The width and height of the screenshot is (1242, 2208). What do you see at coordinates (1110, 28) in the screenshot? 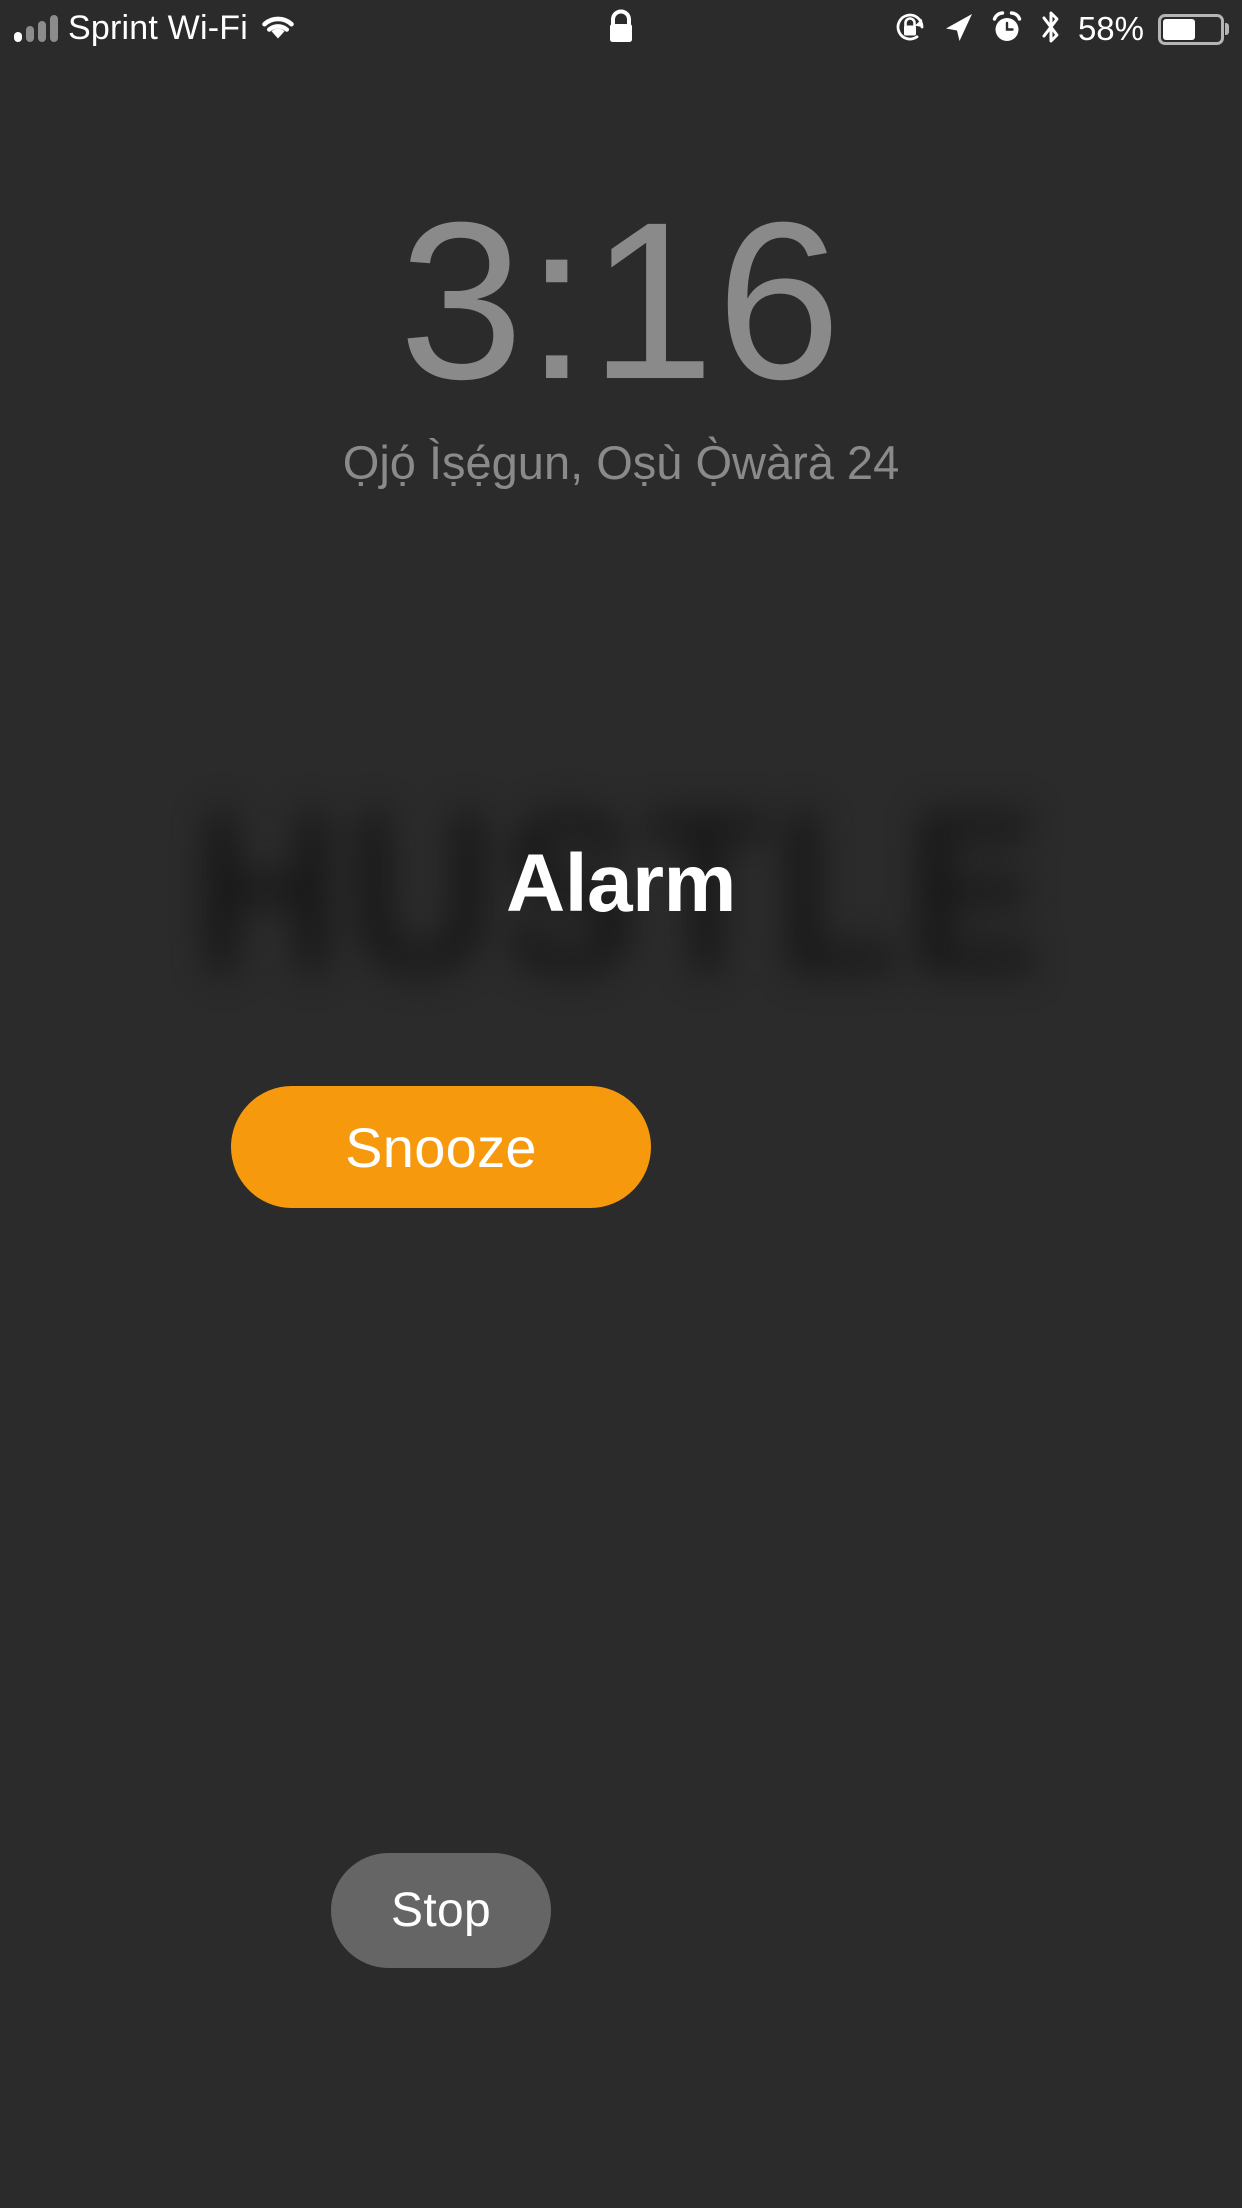
I see `battery-percent-label: 58%` at bounding box center [1110, 28].